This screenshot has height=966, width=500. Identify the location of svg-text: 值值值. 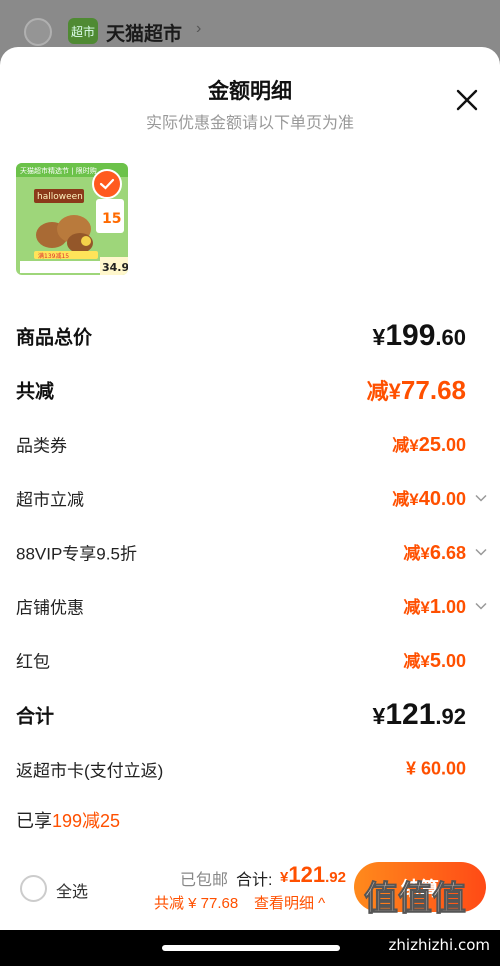
(415, 899).